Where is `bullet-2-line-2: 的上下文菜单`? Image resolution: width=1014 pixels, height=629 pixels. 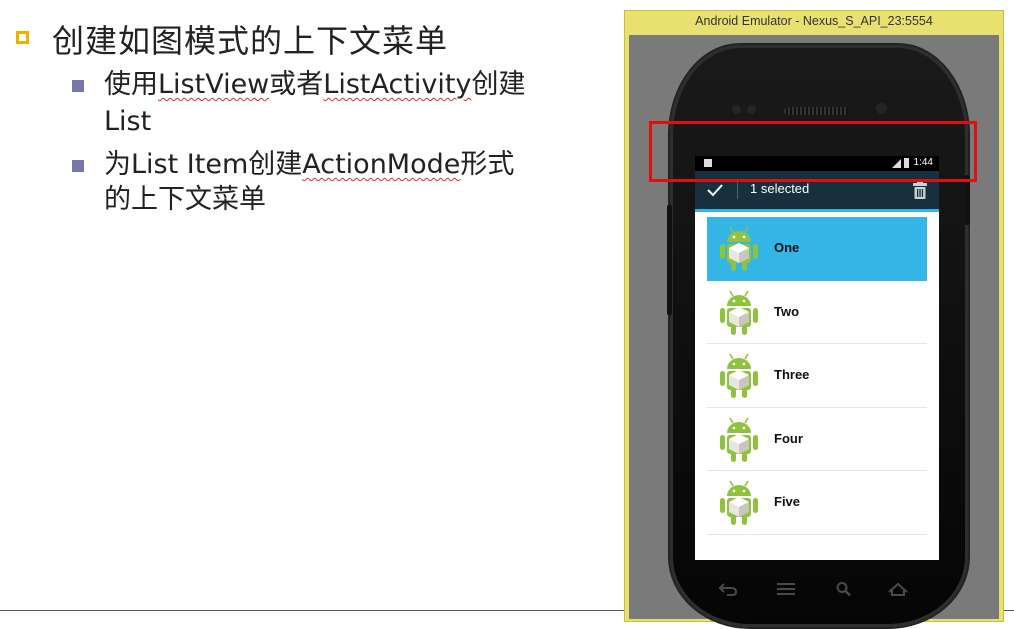
bullet-2-line-2: 的上下文菜单 is located at coordinates (185, 199).